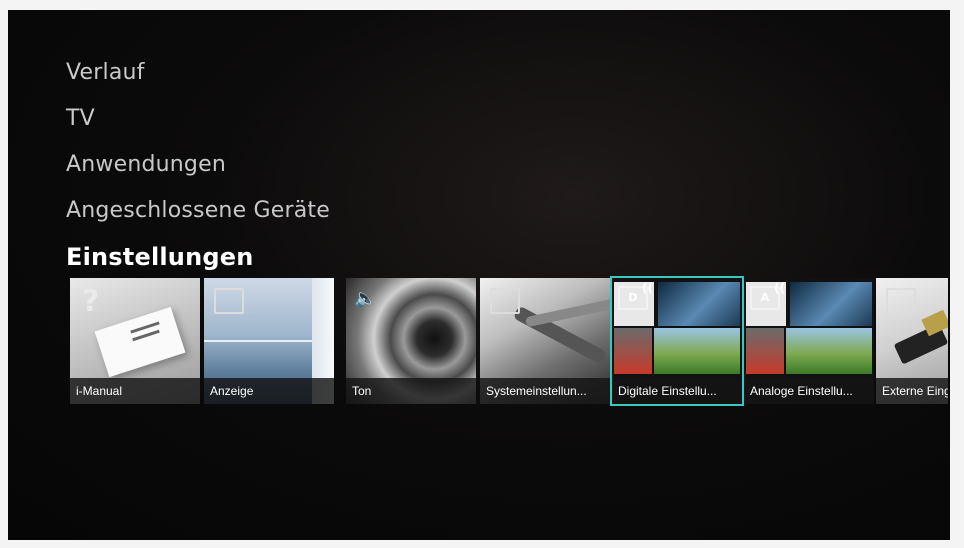 This screenshot has width=964, height=548. What do you see at coordinates (901, 301) in the screenshot?
I see `input-icon` at bounding box center [901, 301].